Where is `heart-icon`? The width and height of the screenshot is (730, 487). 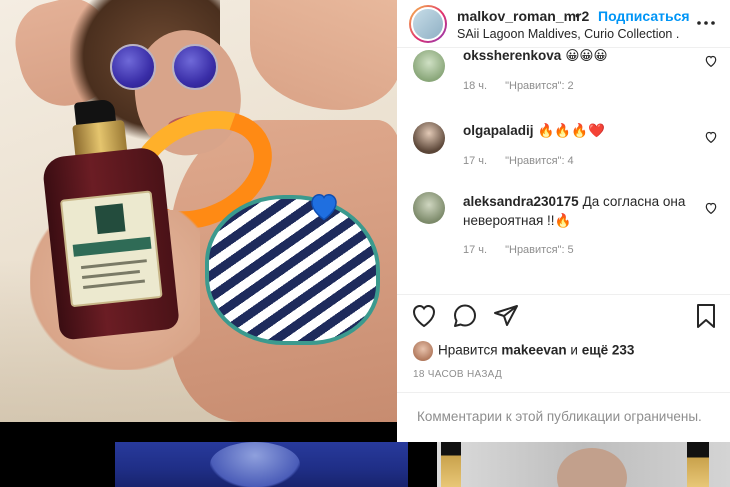 heart-icon is located at coordinates (424, 316).